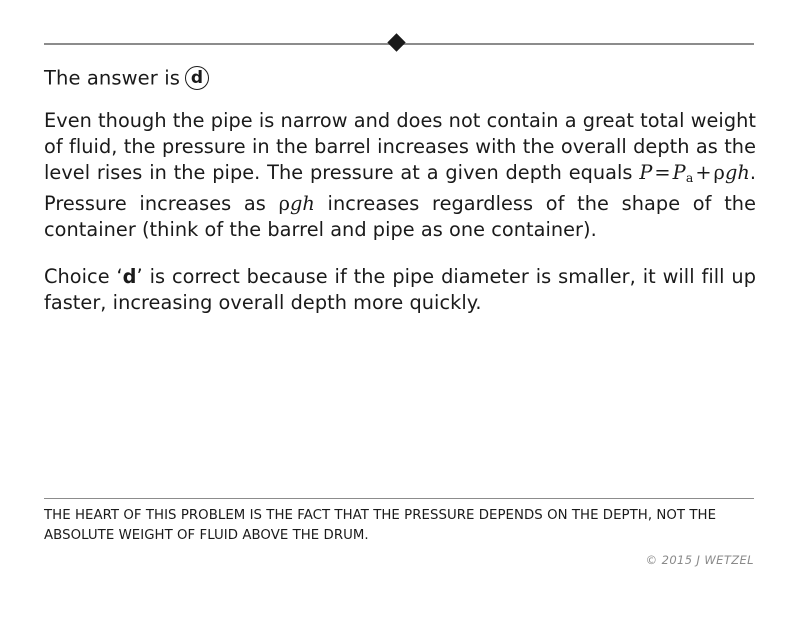 This screenshot has width=800, height=617. What do you see at coordinates (302, 203) in the screenshot?
I see `inline-gh: gh` at bounding box center [302, 203].